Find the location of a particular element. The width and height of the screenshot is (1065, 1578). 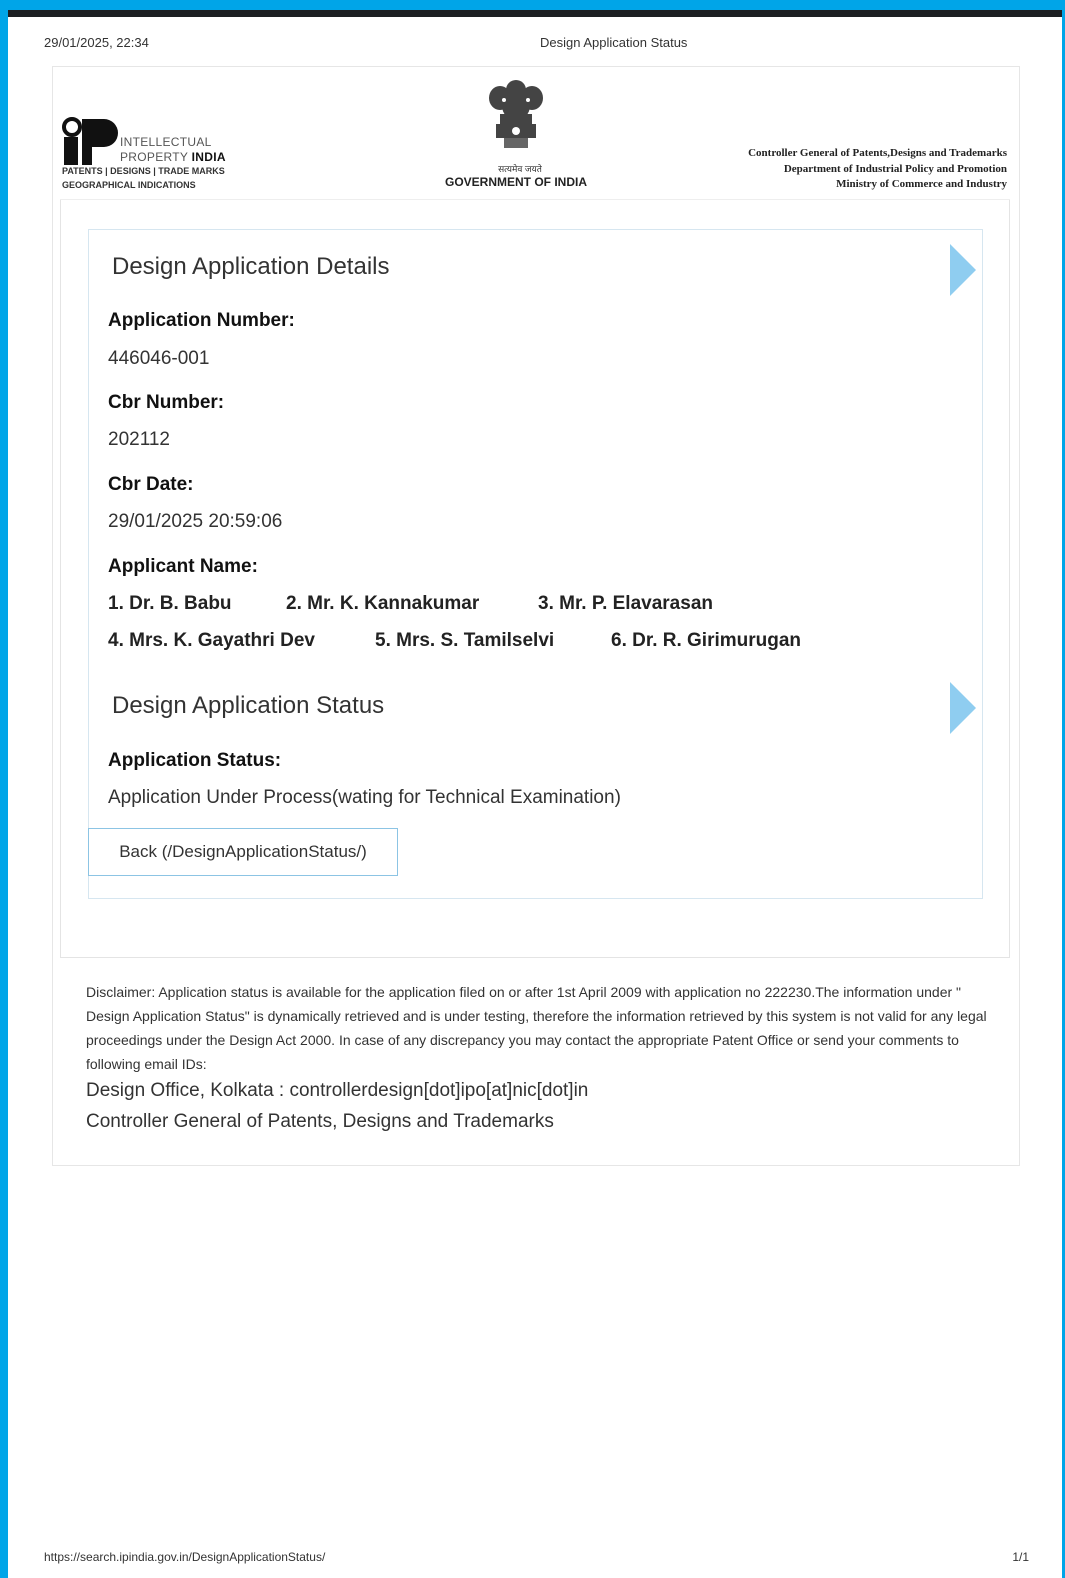

cbr-date-value: 29/01/2025 20:59:06 is located at coordinates (195, 521).